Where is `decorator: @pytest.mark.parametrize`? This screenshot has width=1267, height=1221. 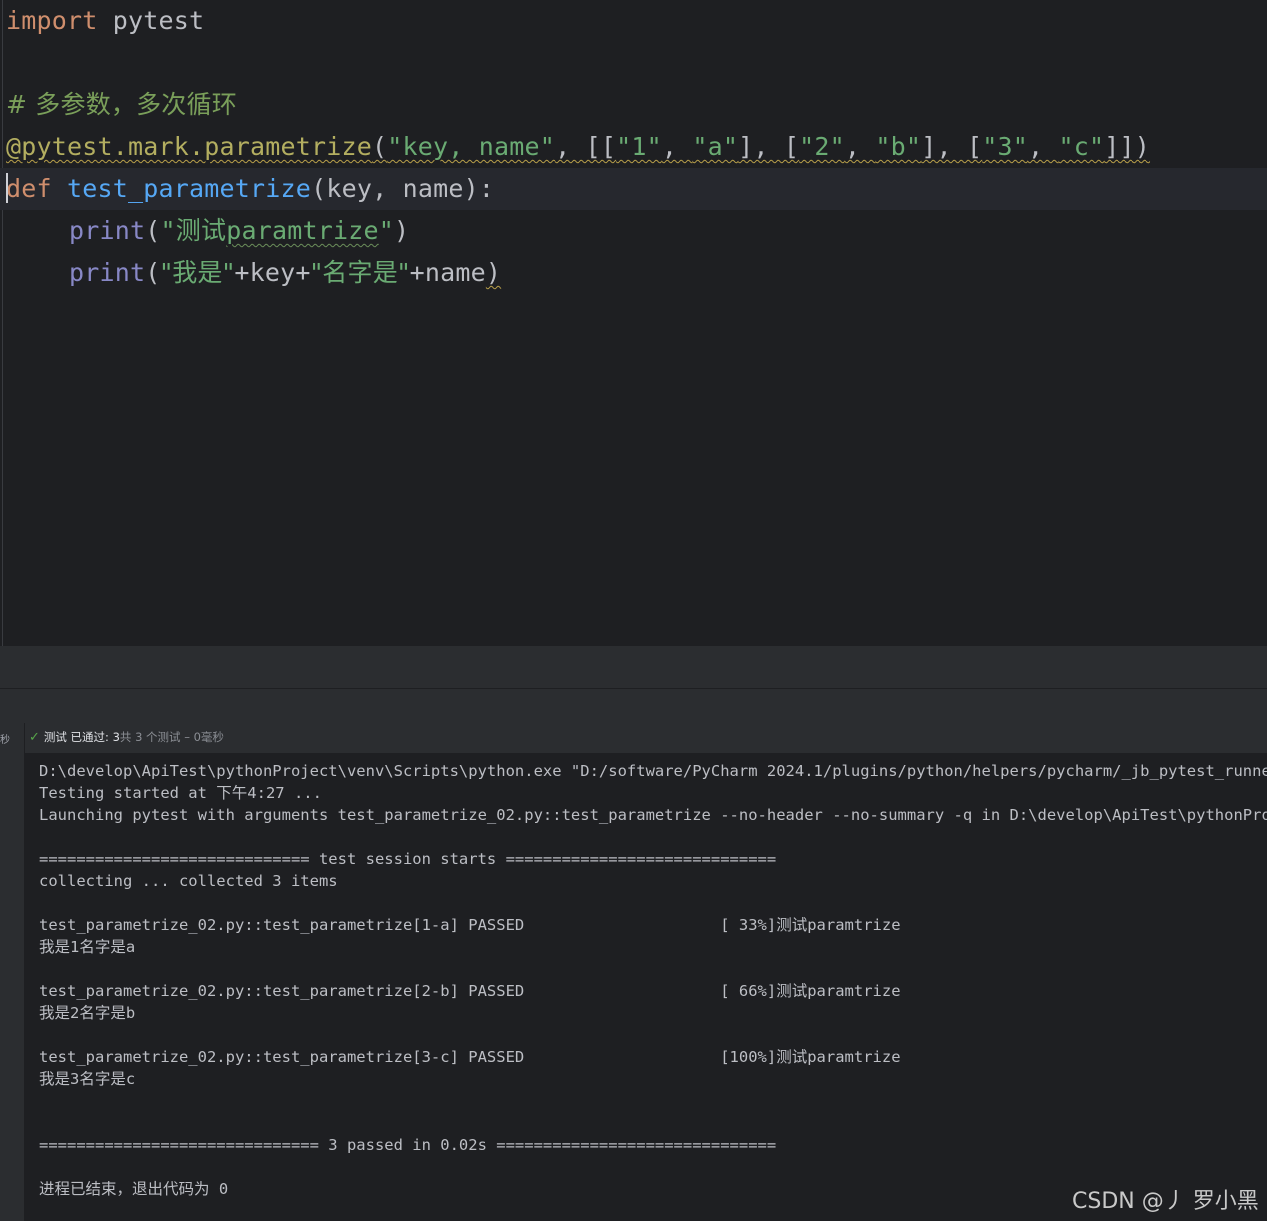
decorator: @pytest.mark.parametrize is located at coordinates (189, 146).